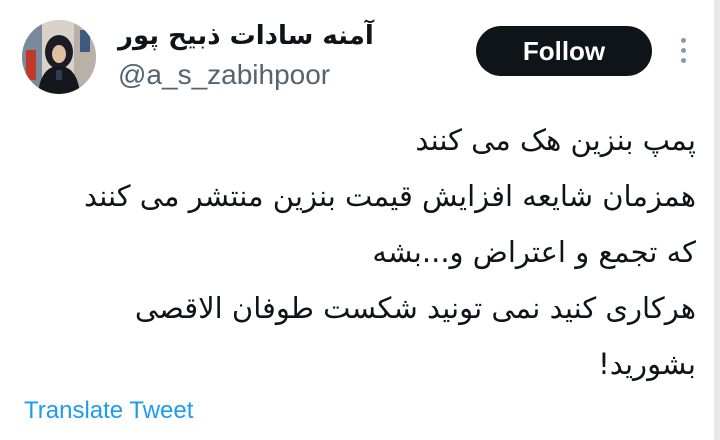  What do you see at coordinates (268, 75) in the screenshot?
I see `user-handle: @a_s_zabihpoor` at bounding box center [268, 75].